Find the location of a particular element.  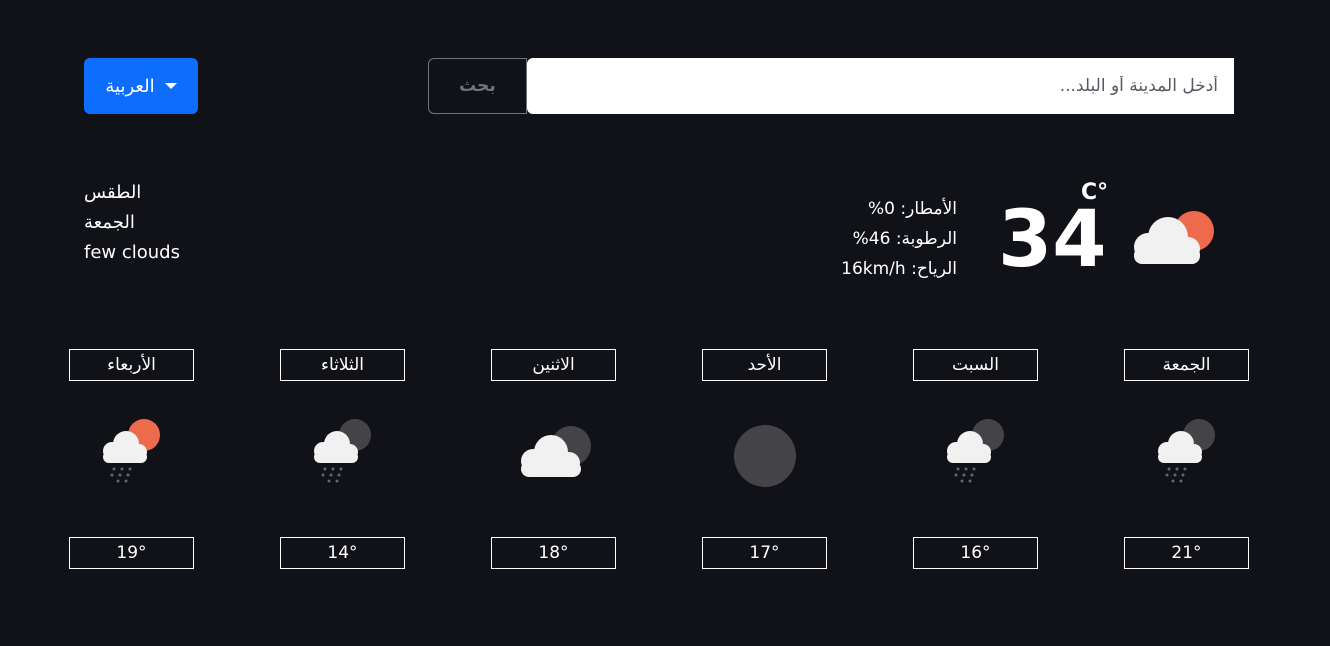

weather-stats: الأمطار: 0% الرطوبة: 46% الرياح: 16km/h is located at coordinates (899, 239).